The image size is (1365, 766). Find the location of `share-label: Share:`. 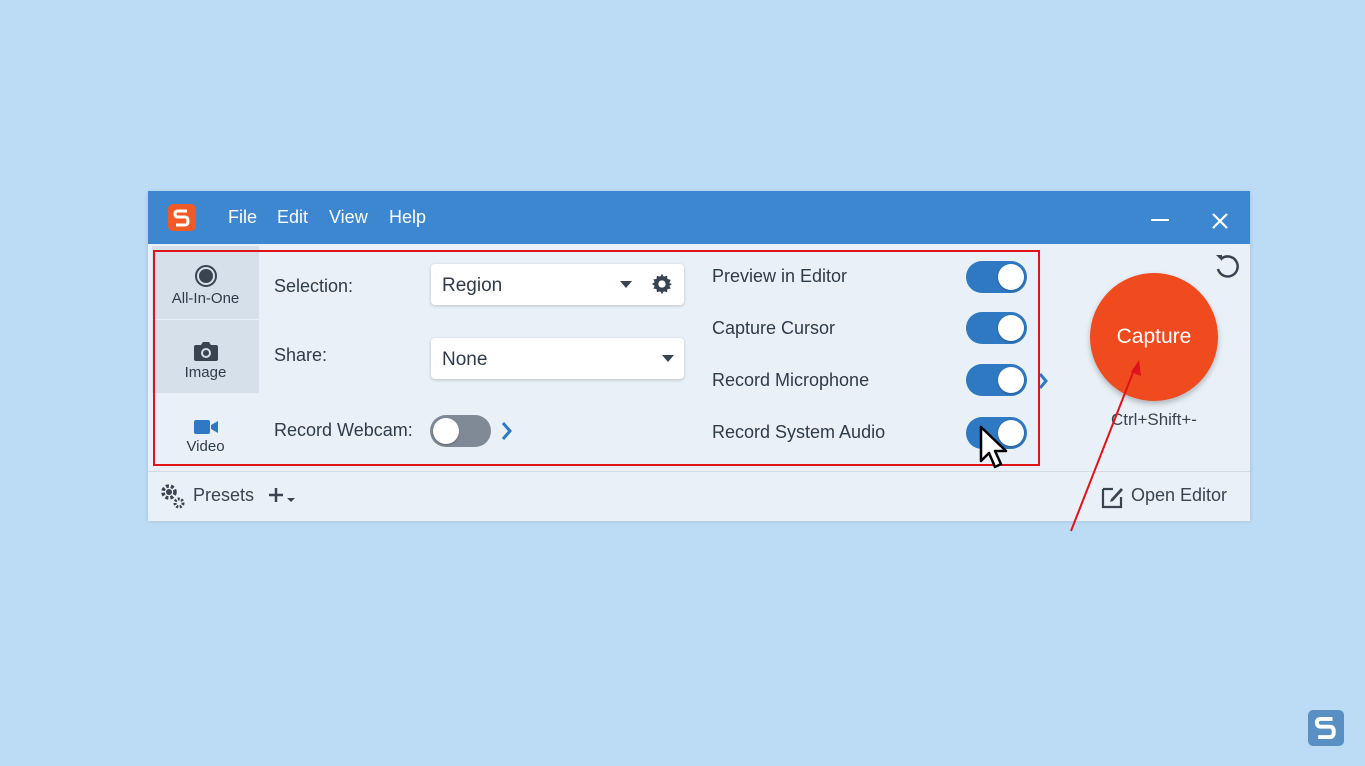

share-label: Share: is located at coordinates (300, 355).